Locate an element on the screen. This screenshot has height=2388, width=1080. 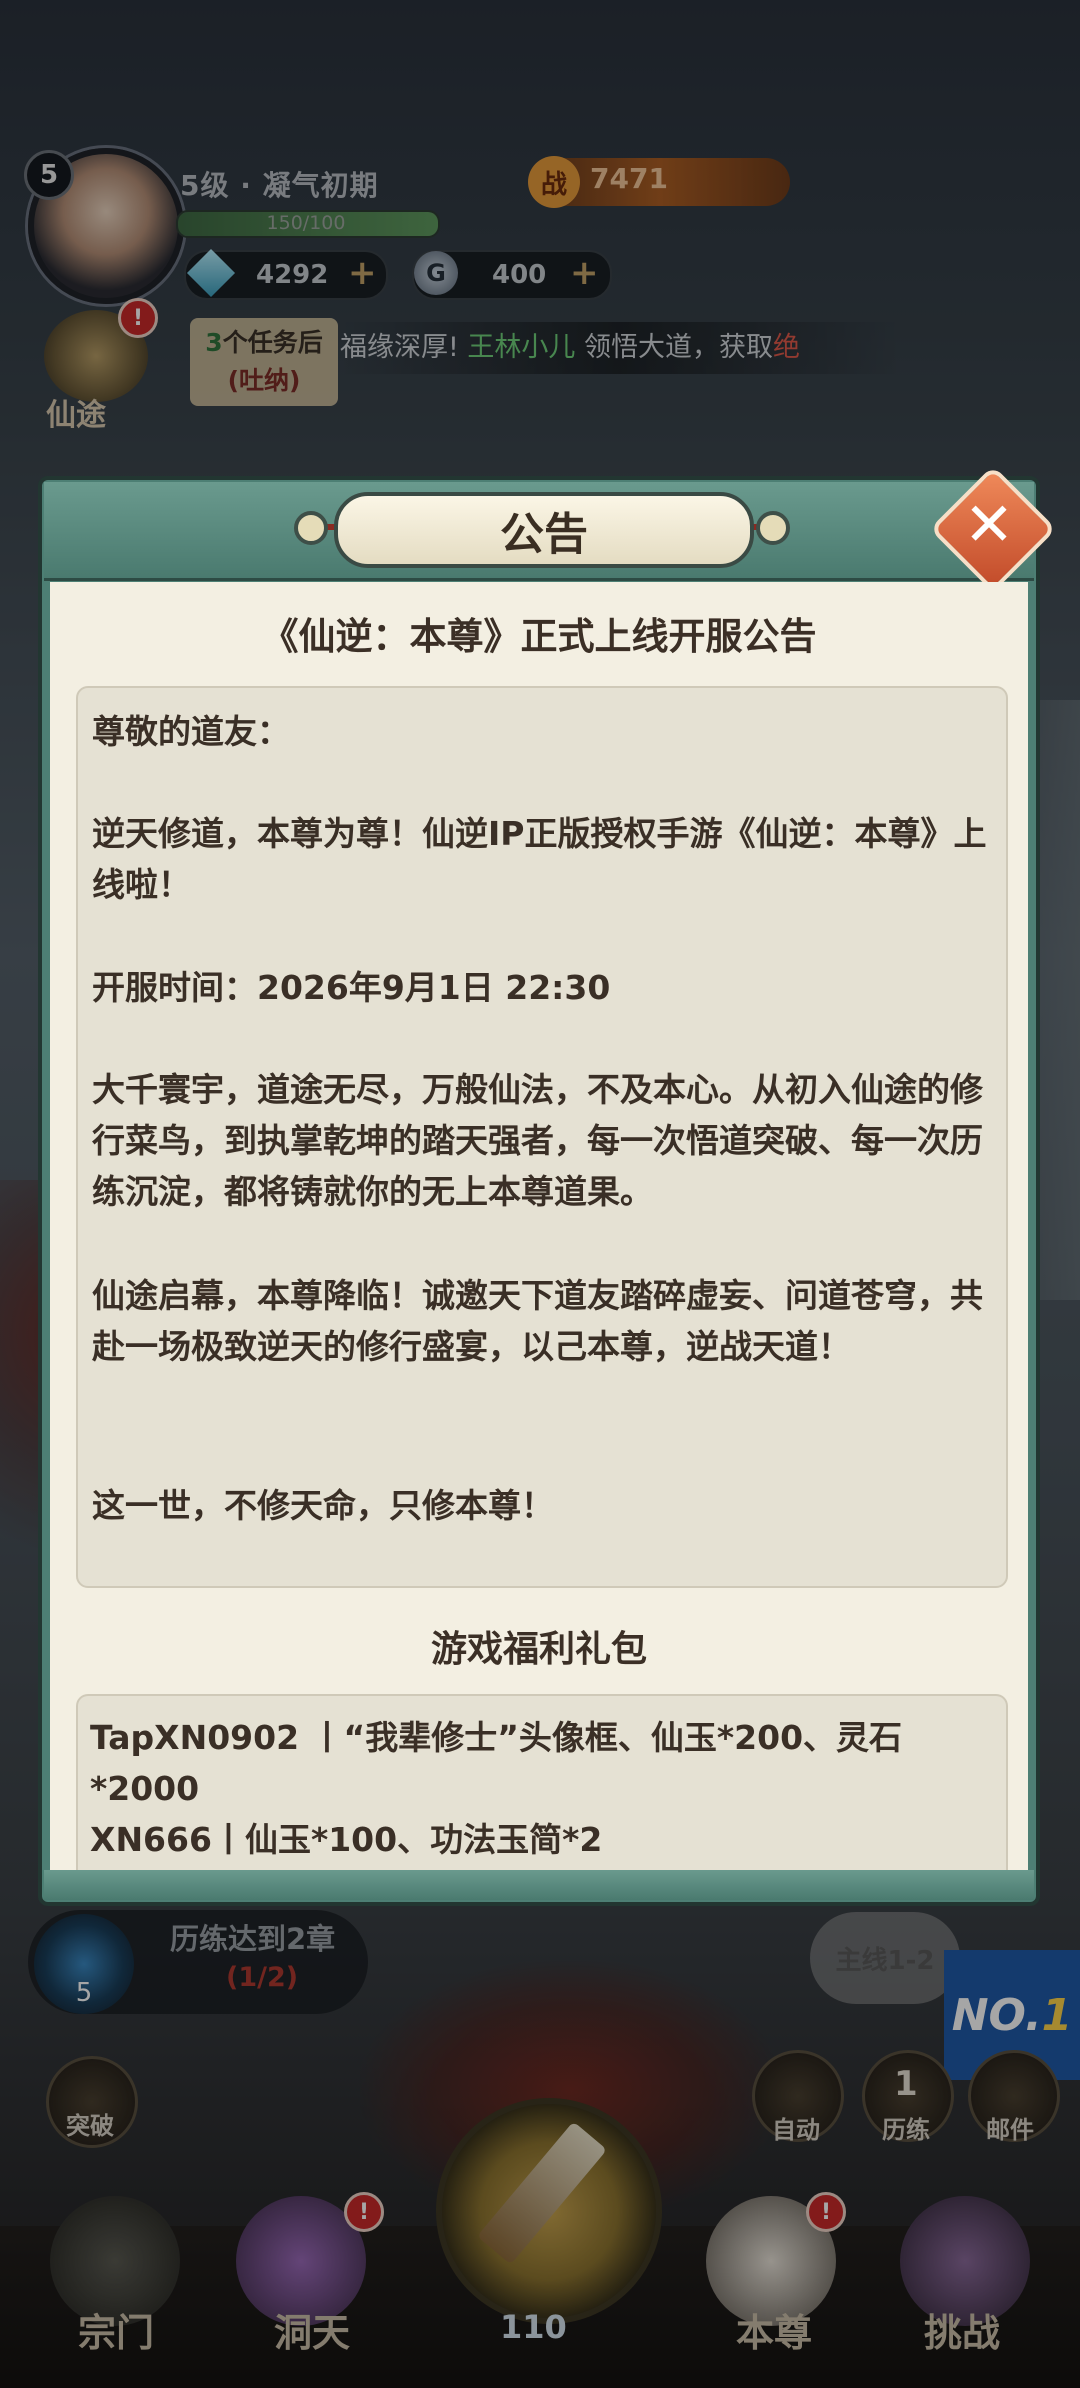
gift-code-1: TapXN0902 丨“我辈修士”头像框、仙玉*200、灵石*2000 is located at coordinates (496, 1763).